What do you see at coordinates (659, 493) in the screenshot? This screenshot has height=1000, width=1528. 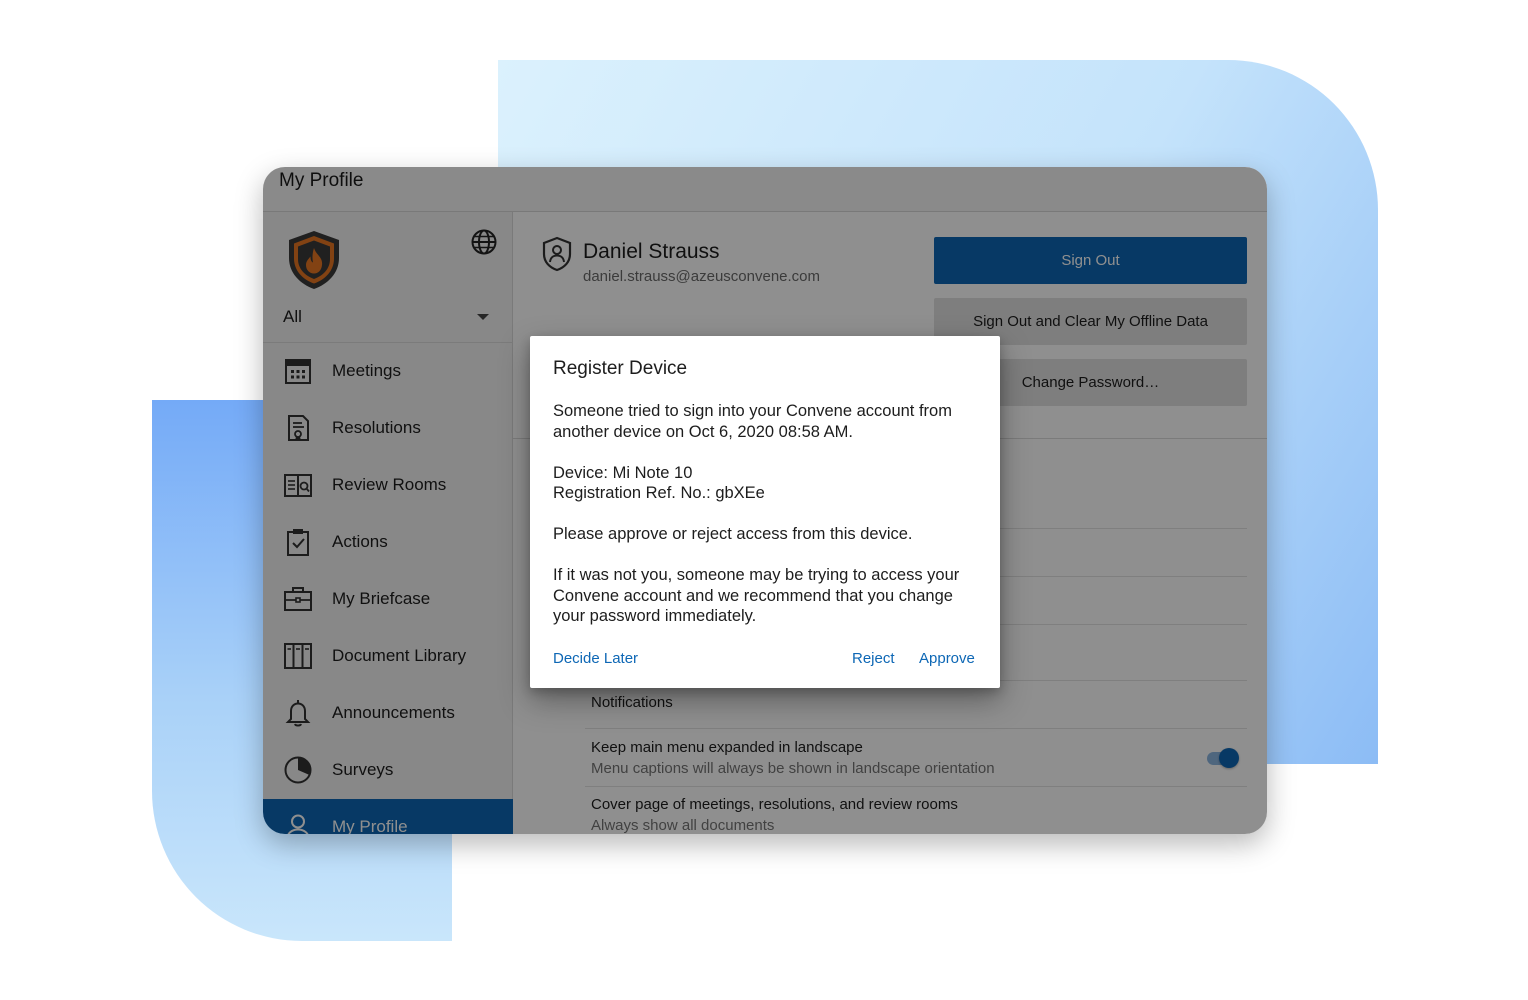 I see `registration-ref: Registration Ref. No.: gbXEe` at bounding box center [659, 493].